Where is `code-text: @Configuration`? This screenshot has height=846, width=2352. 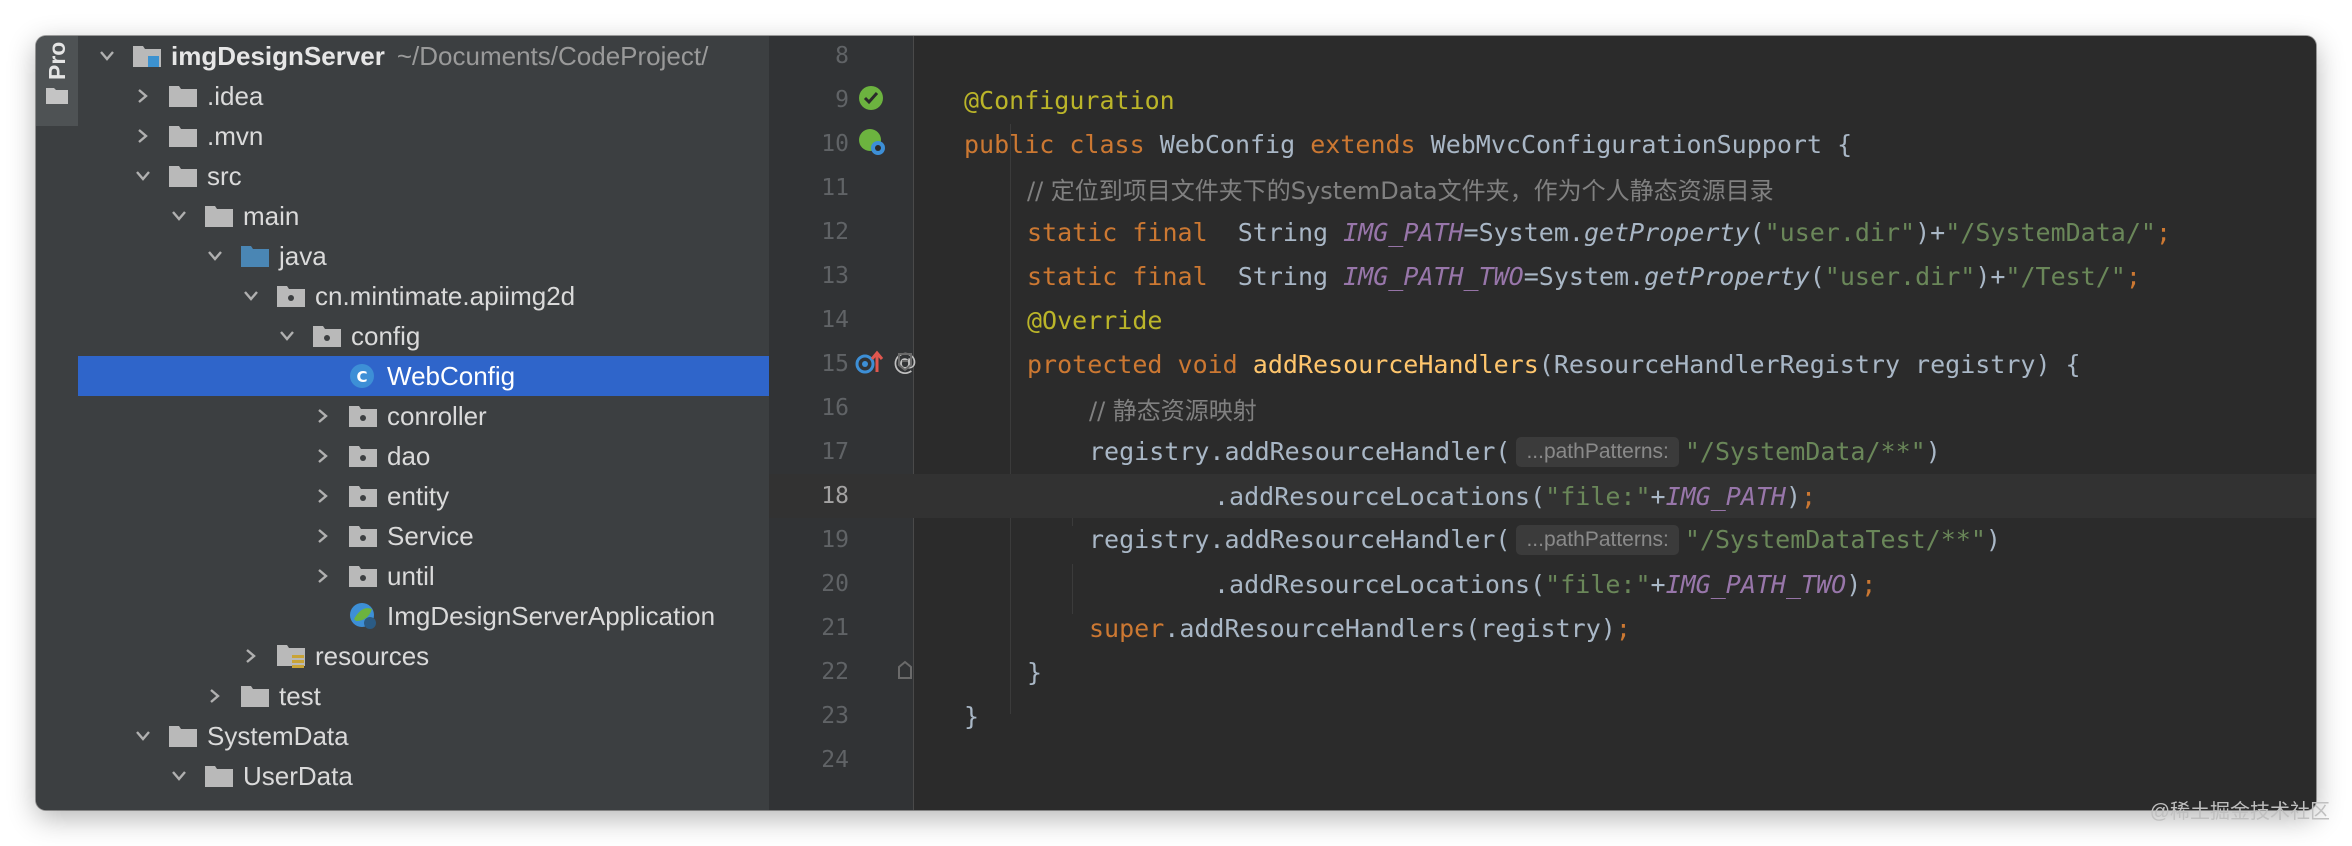
code-text: @Configuration is located at coordinates (1069, 100).